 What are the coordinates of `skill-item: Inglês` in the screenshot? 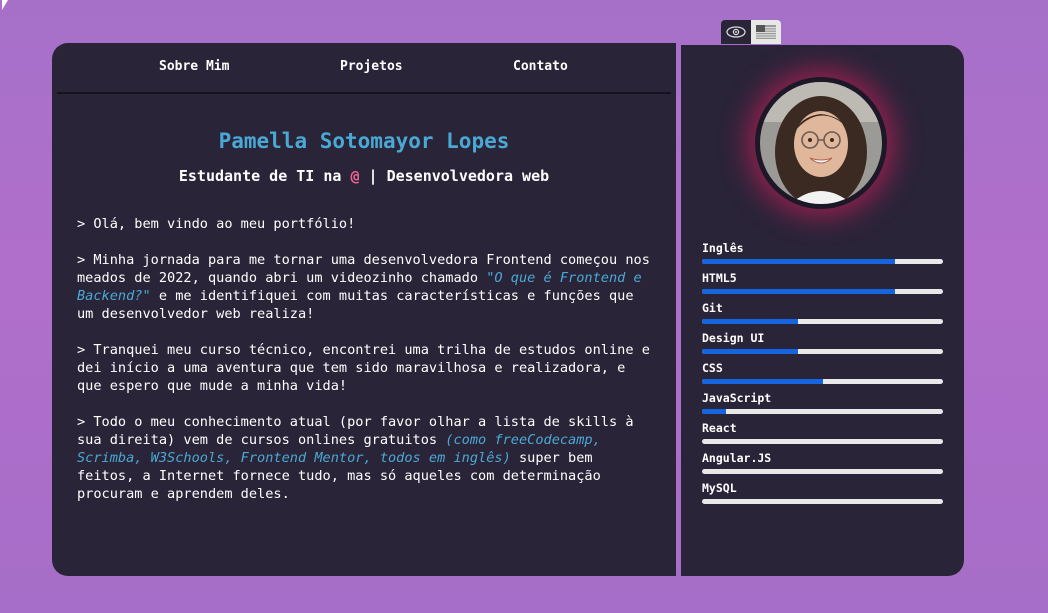 It's located at (823, 256).